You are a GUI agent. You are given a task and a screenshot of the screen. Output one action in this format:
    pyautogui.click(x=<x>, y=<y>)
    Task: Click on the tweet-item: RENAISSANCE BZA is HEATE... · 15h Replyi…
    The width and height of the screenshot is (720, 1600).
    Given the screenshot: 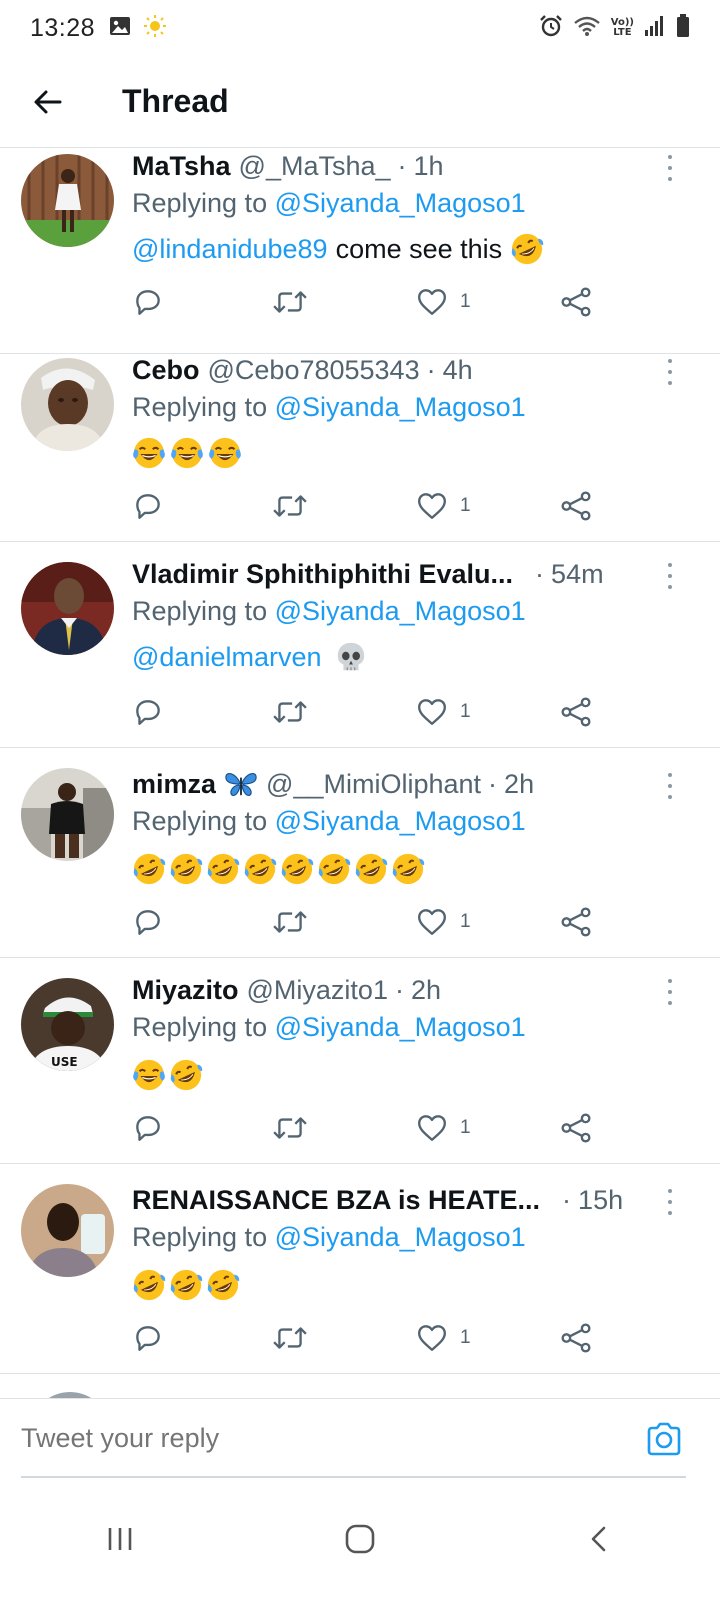 What is the action you would take?
    pyautogui.click(x=360, y=1269)
    